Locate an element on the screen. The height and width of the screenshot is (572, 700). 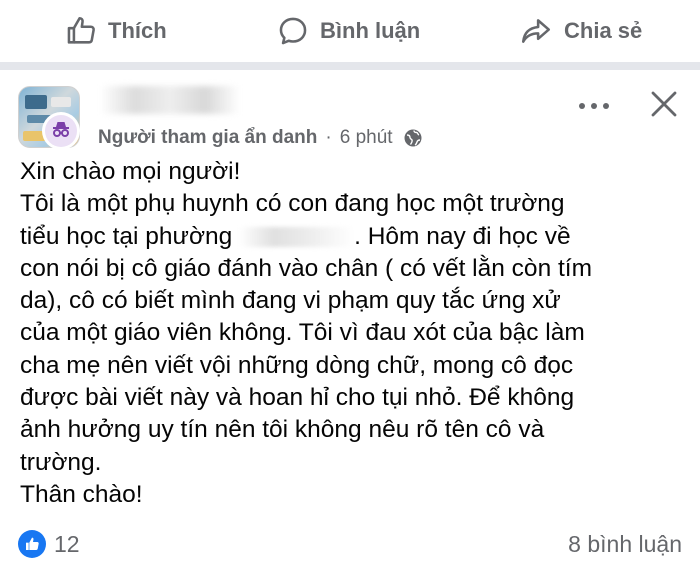
share-label: Chia sẻ is located at coordinates (603, 30).